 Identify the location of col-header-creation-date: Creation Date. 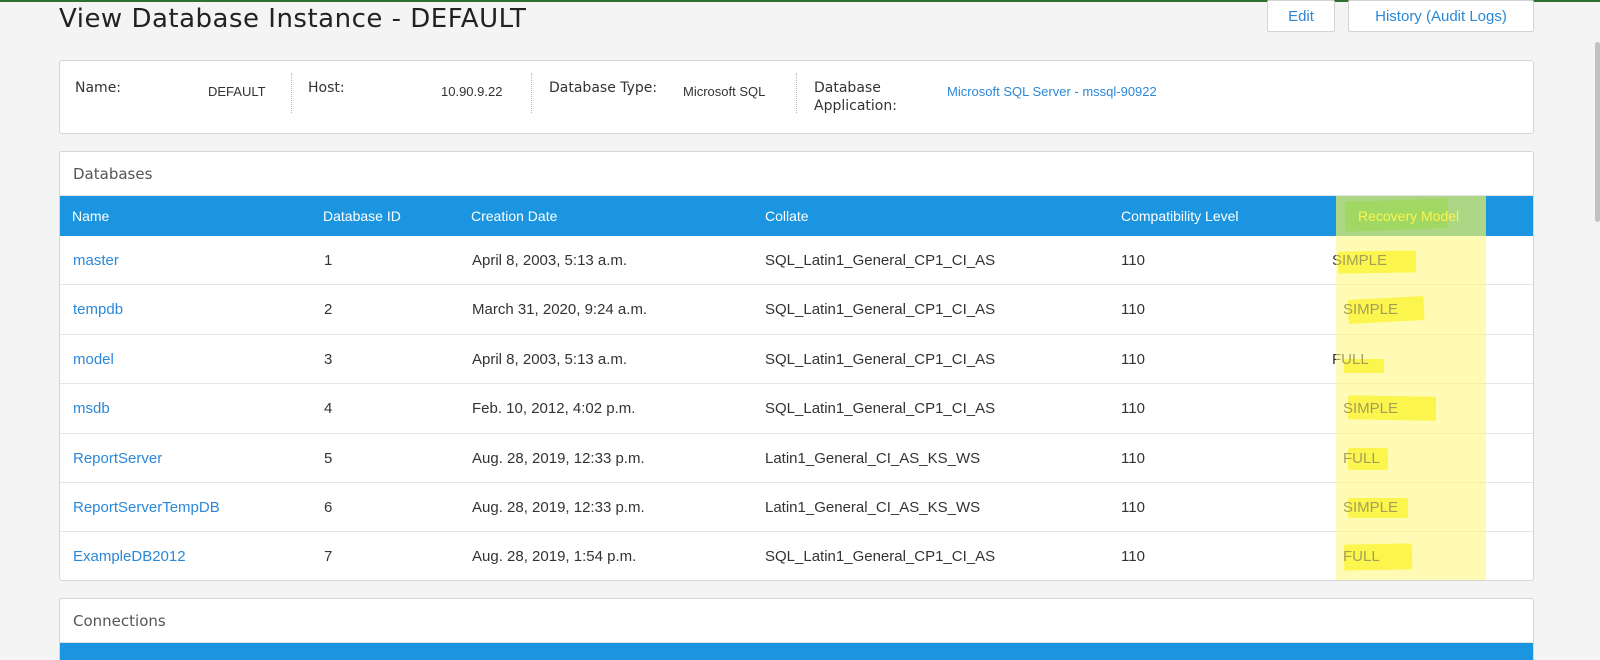
(514, 216).